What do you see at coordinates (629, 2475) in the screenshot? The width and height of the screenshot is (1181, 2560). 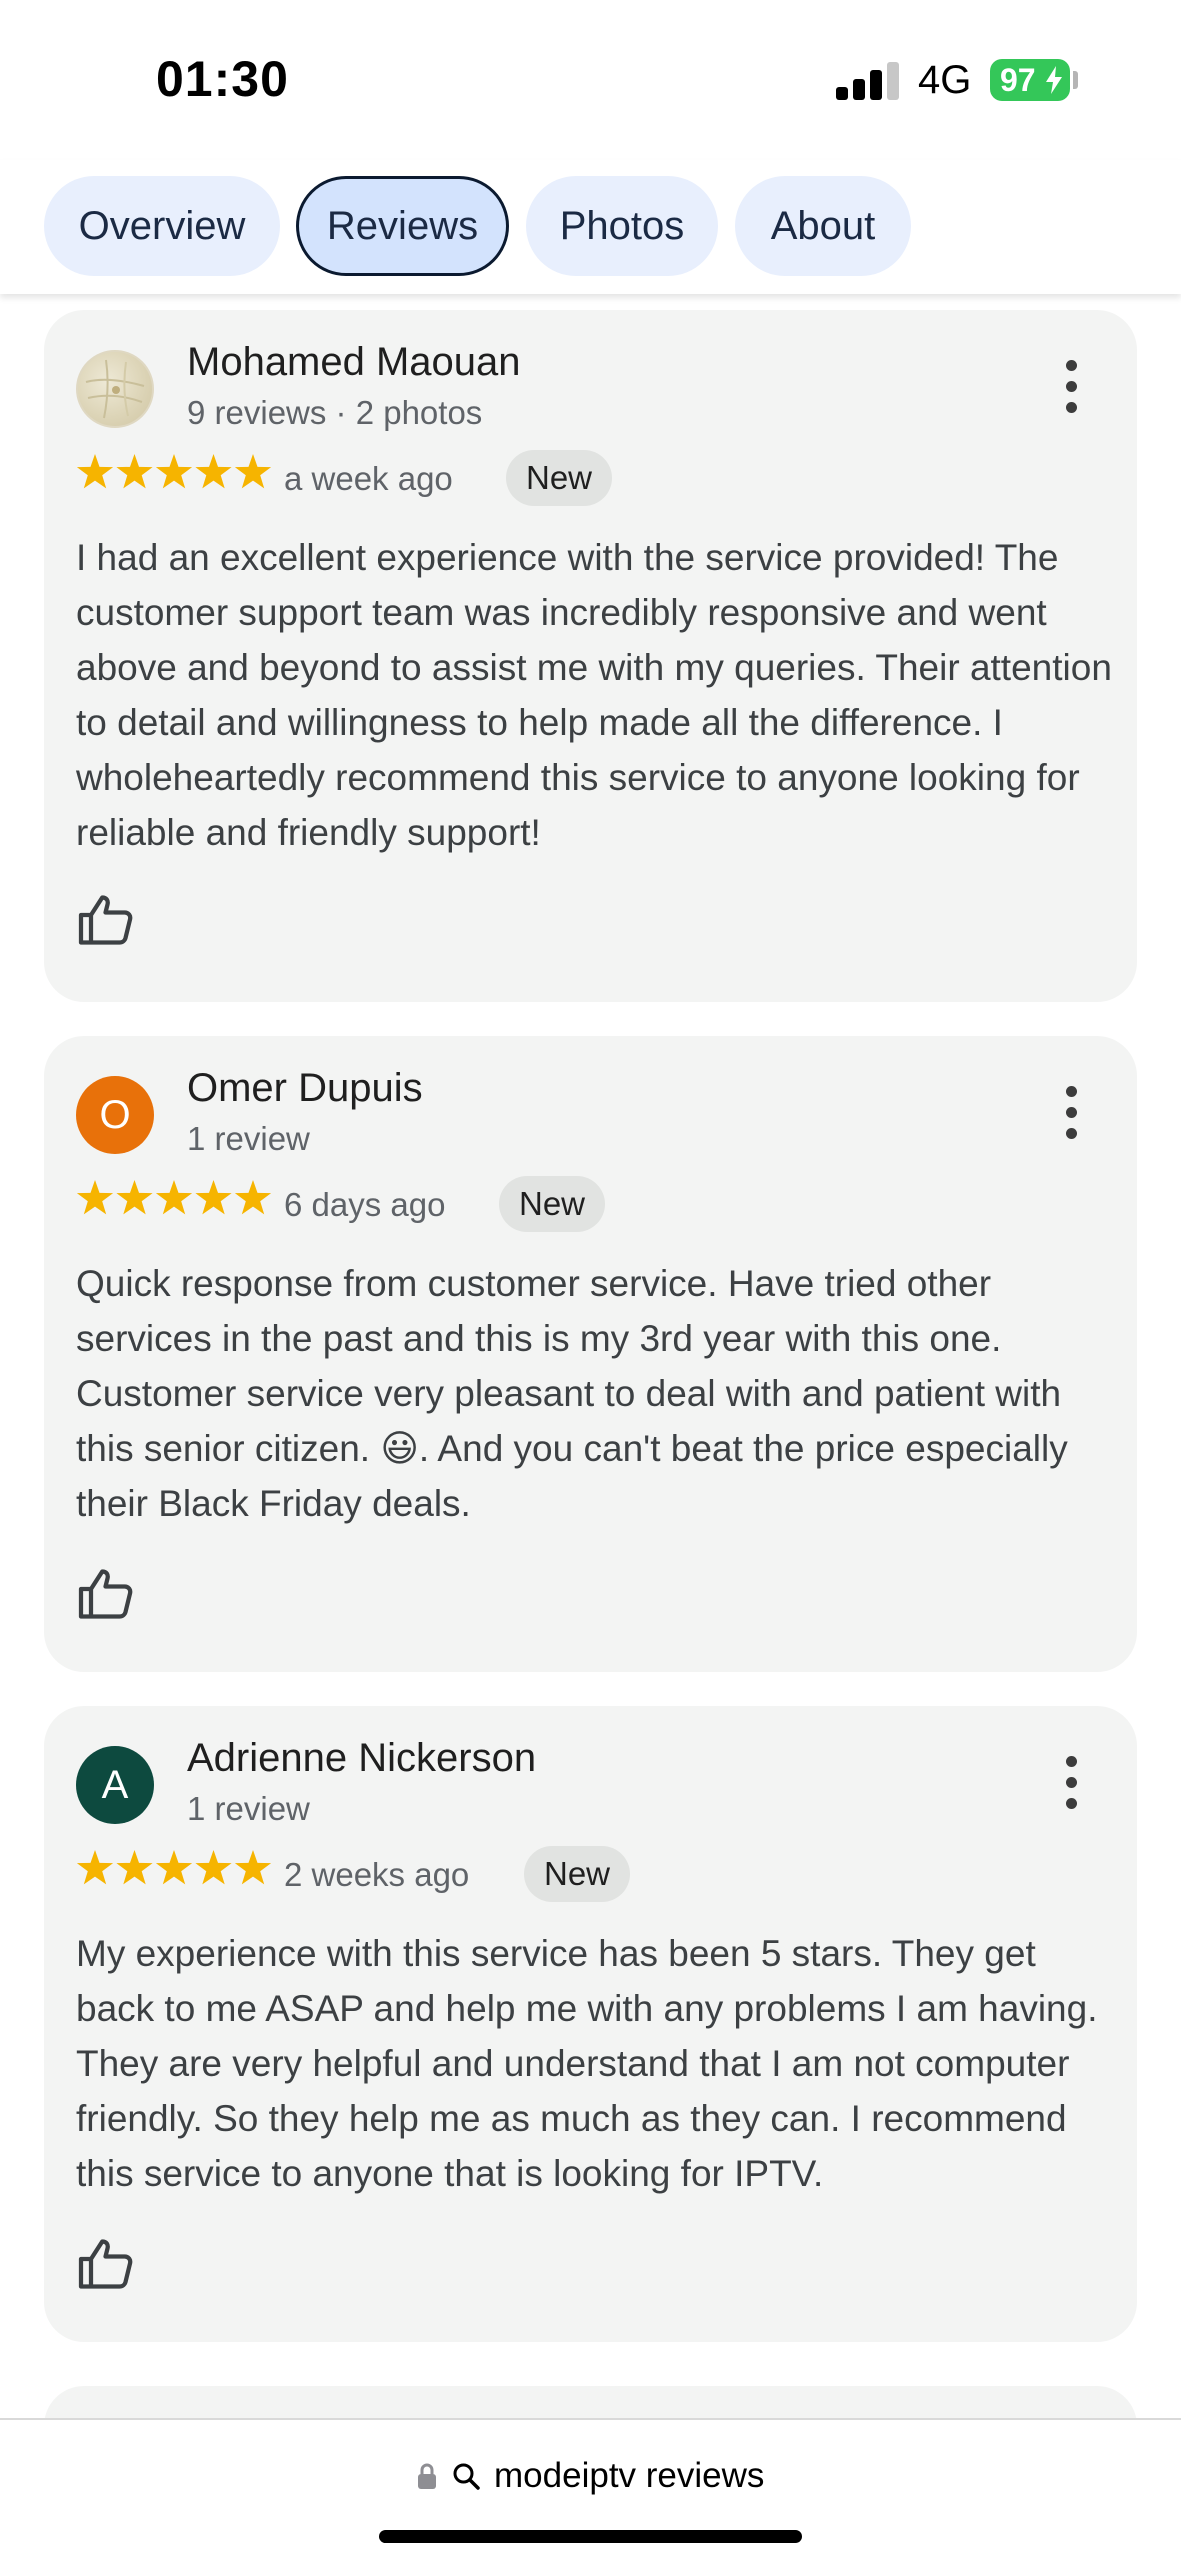 I see `url-text: modeiptv reviews` at bounding box center [629, 2475].